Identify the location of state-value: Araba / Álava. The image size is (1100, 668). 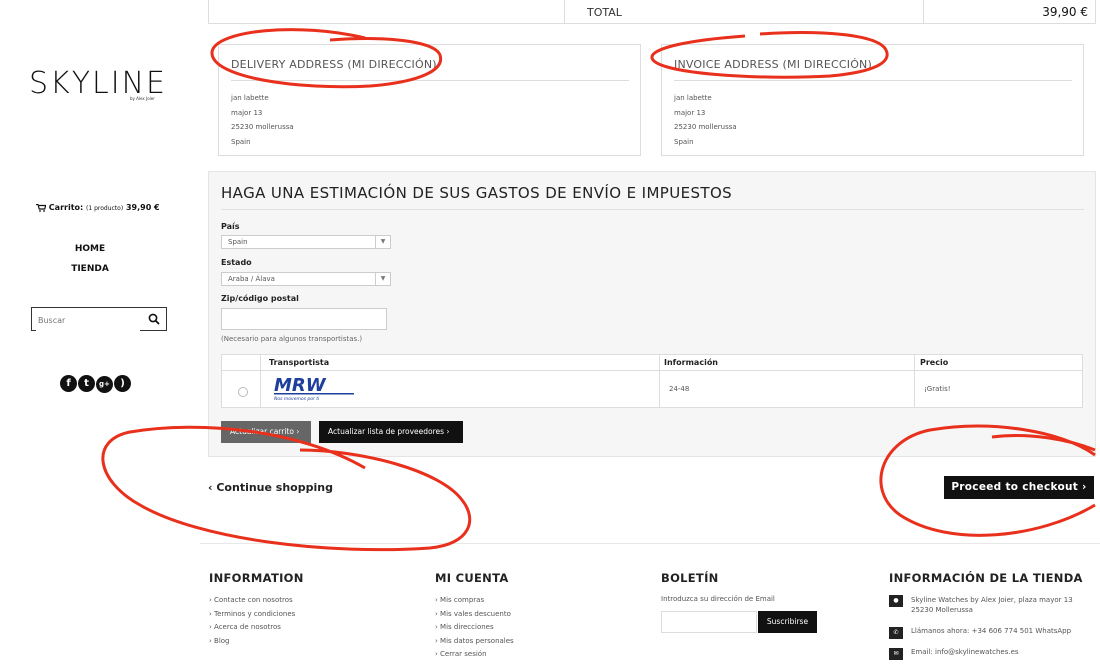
(251, 279).